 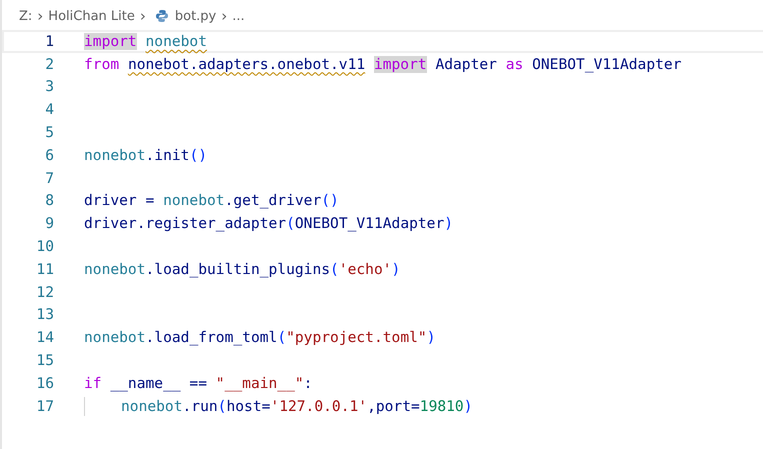 I want to click on code-line: nonebot.load_from_toml("pyproject.toml"), so click(x=260, y=337).